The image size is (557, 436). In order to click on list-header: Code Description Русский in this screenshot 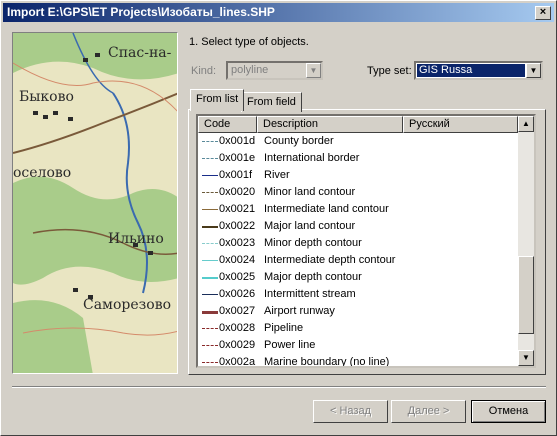, I will do `click(358, 124)`.